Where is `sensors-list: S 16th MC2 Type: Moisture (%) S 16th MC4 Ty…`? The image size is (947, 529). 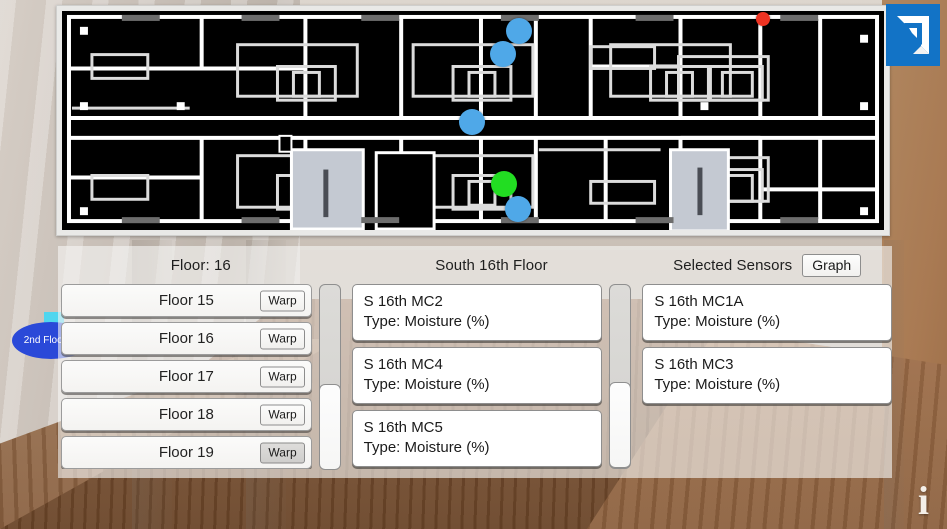 sensors-list: S 16th MC2 Type: Moisture (%) S 16th MC4 Ty… is located at coordinates (477, 376).